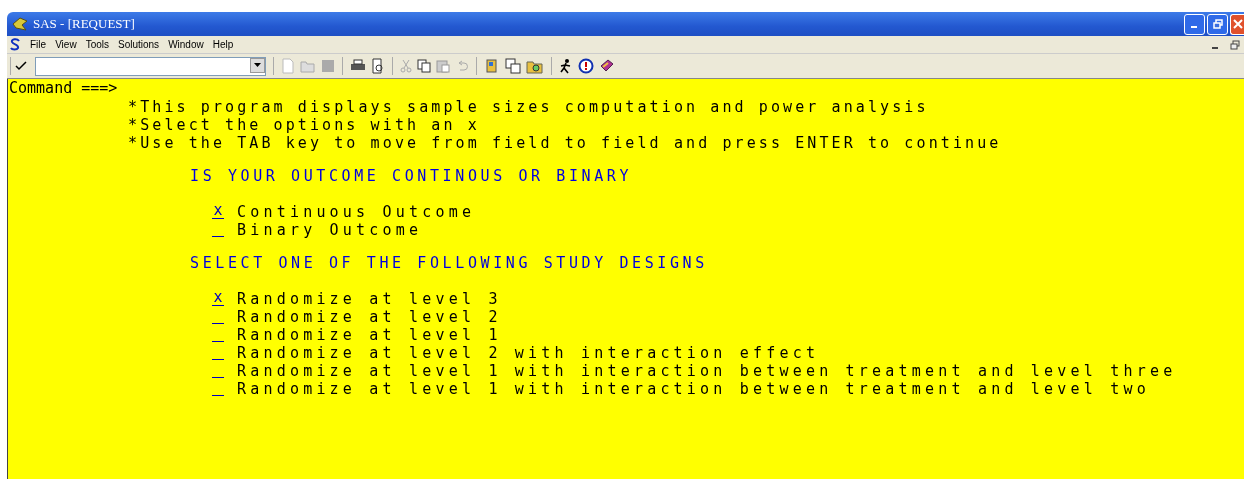 The image size is (1244, 479). I want to click on close-icon, so click(1237, 24).